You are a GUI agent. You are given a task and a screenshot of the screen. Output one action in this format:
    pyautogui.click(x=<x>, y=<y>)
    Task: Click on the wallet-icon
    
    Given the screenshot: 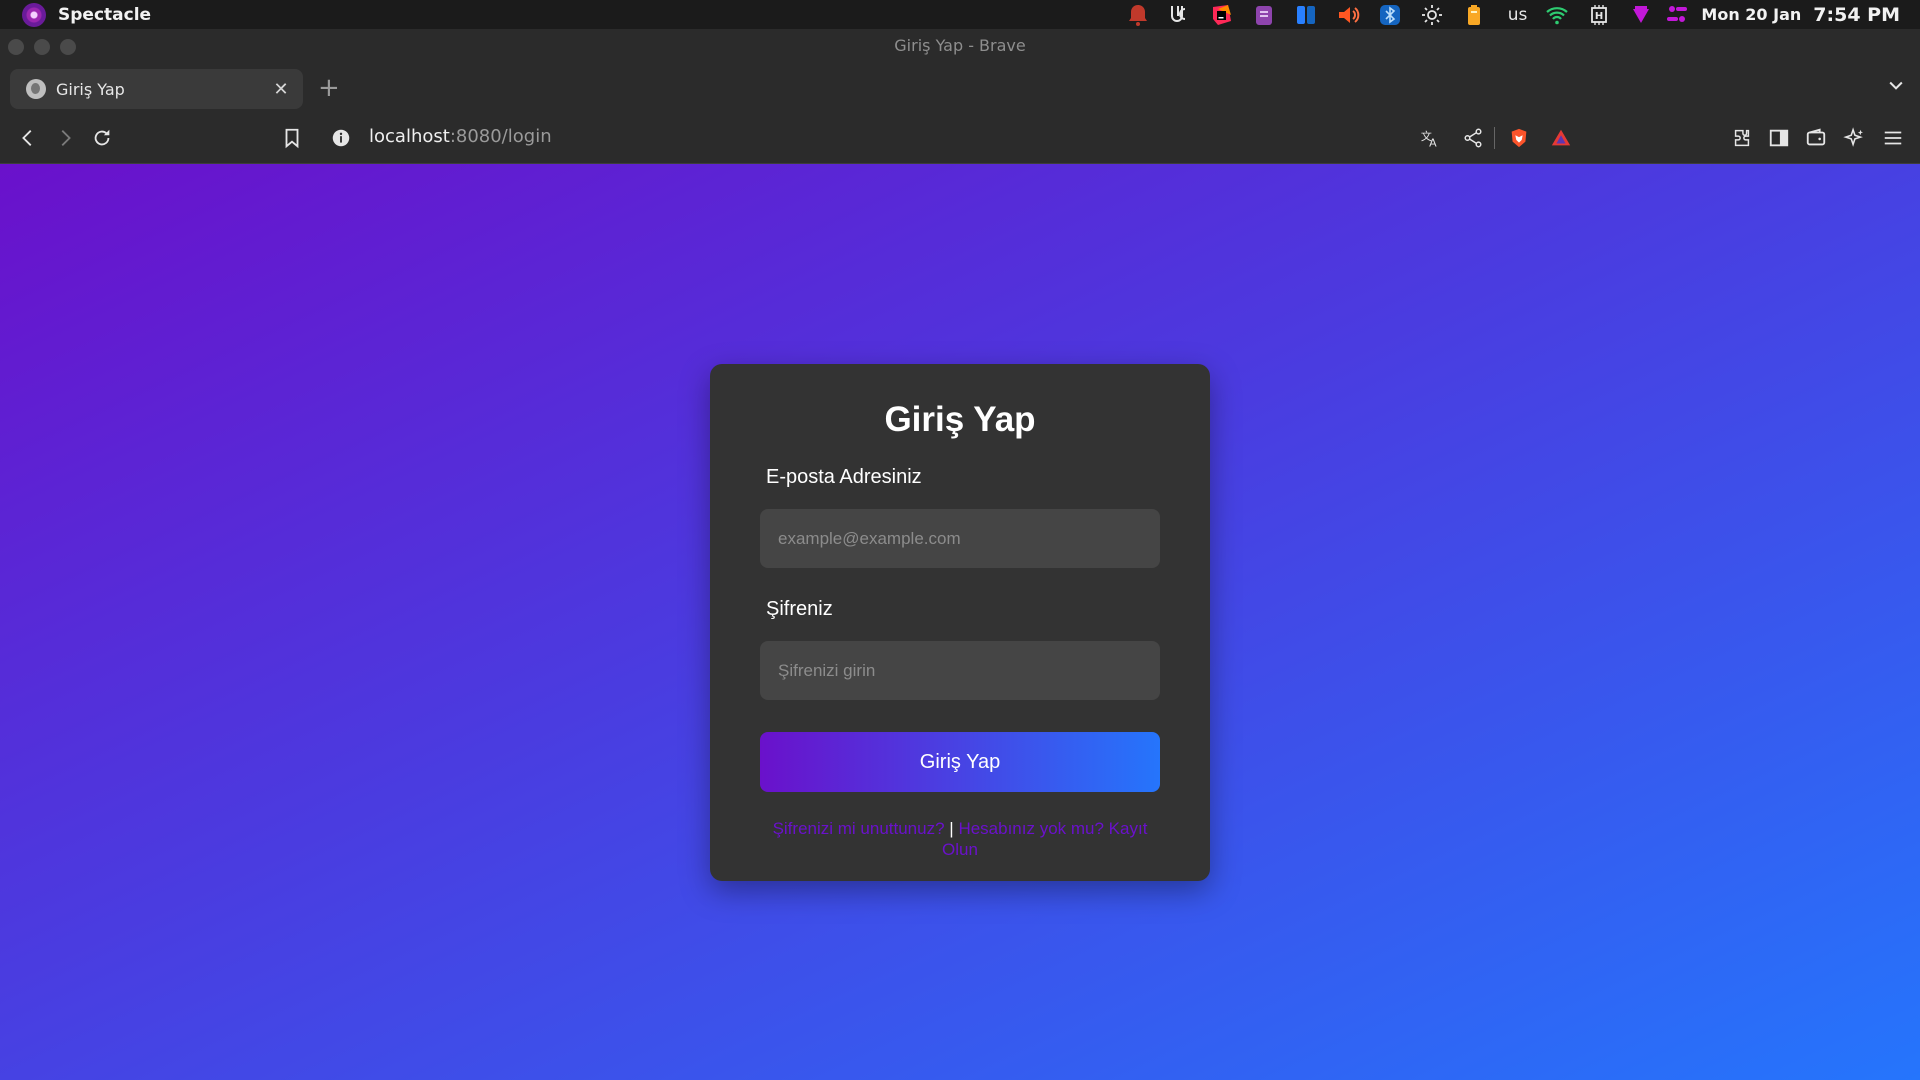 What is the action you would take?
    pyautogui.click(x=1816, y=138)
    